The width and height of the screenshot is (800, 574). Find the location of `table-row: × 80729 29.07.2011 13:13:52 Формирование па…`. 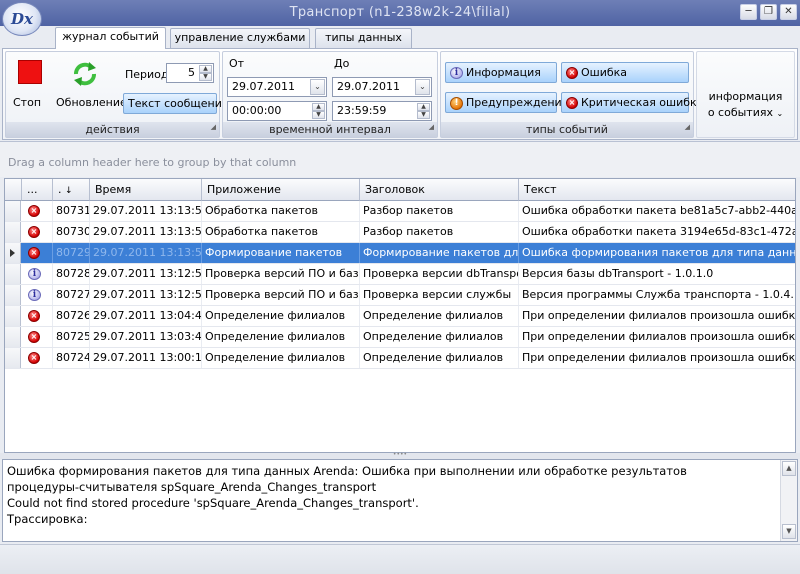

table-row: × 80729 29.07.2011 13:13:52 Формирование па… is located at coordinates (400, 253).